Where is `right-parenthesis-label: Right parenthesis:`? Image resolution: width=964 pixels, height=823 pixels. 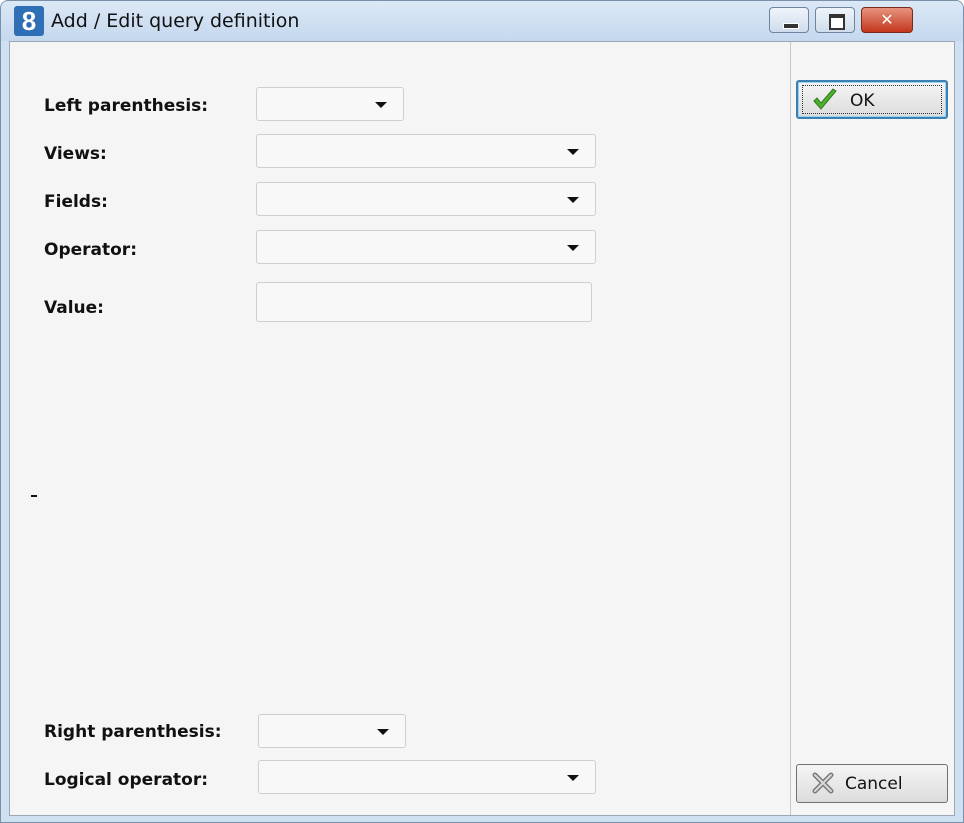 right-parenthesis-label: Right parenthesis: is located at coordinates (133, 732).